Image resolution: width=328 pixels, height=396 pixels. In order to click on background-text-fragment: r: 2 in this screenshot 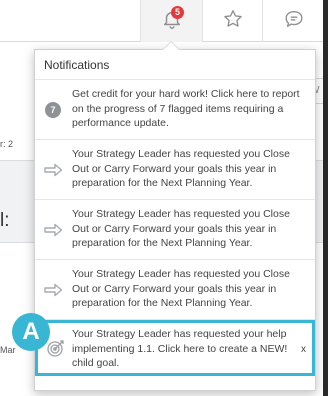, I will do `click(7, 144)`.